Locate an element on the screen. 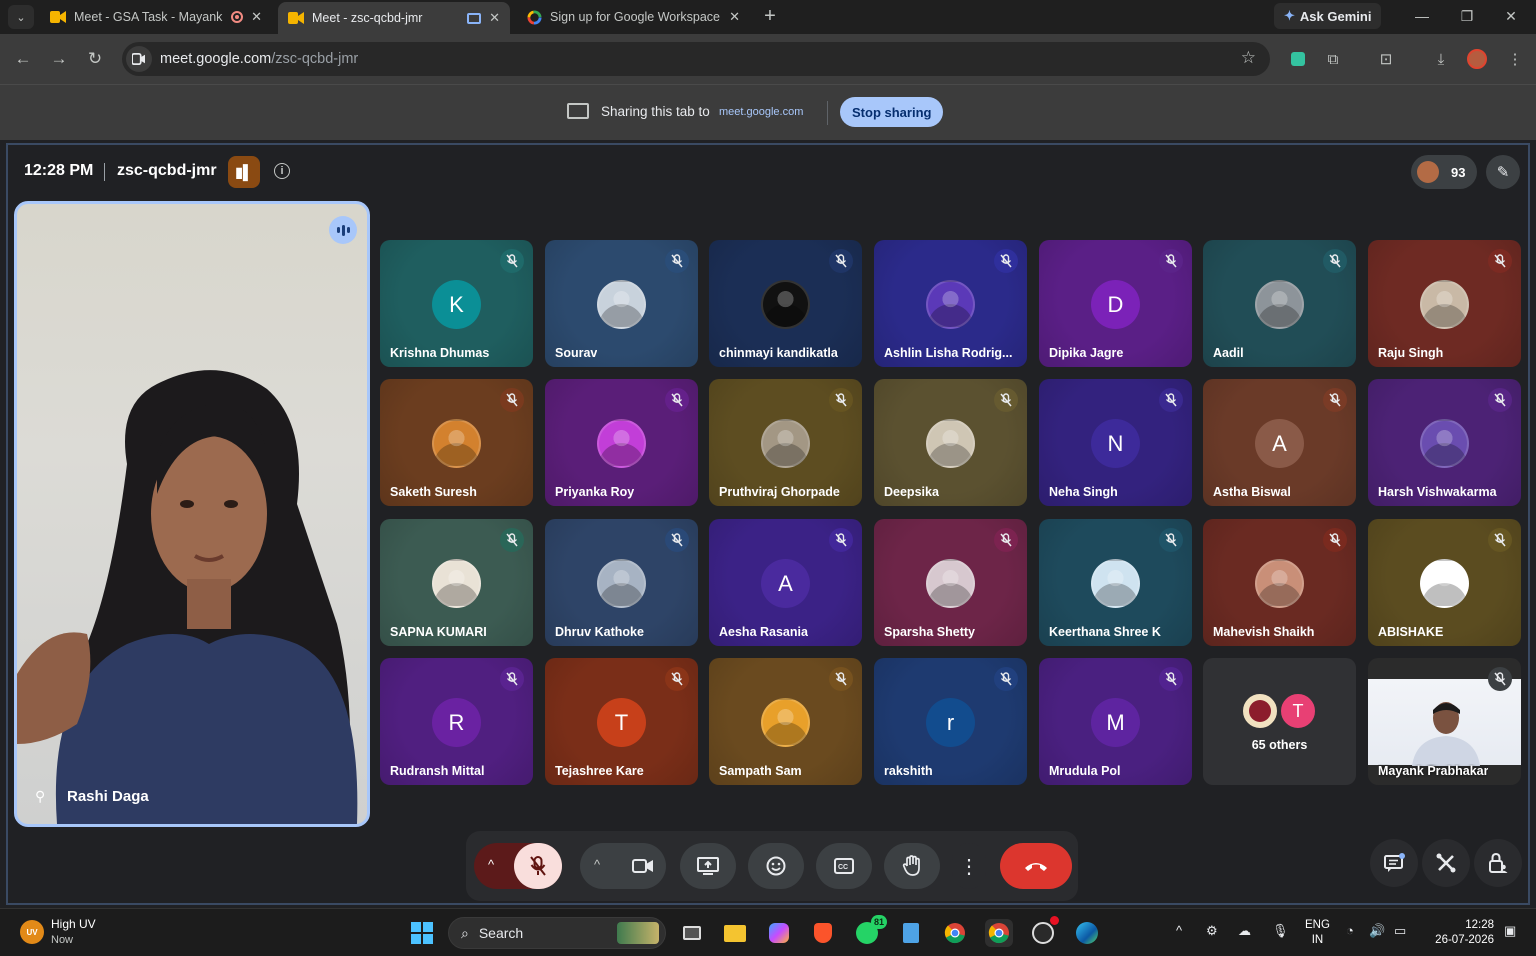 Image resolution: width=1536 pixels, height=956 pixels. sharing-target-link: meet.google.com is located at coordinates (761, 112).